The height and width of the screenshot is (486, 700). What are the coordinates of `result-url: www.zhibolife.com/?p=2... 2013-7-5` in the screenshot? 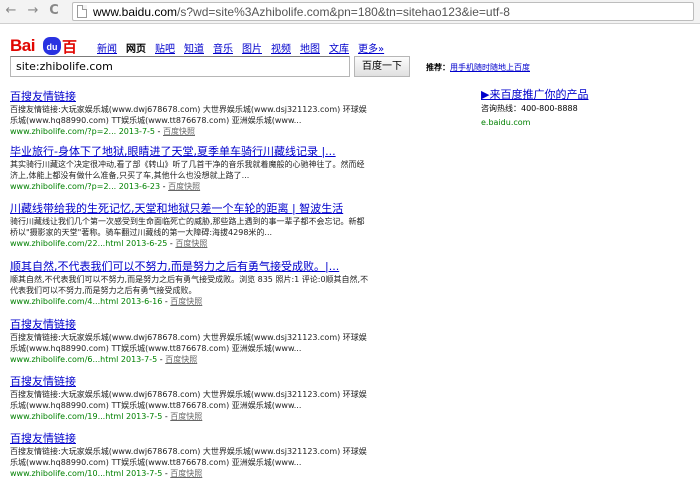 It's located at (83, 131).